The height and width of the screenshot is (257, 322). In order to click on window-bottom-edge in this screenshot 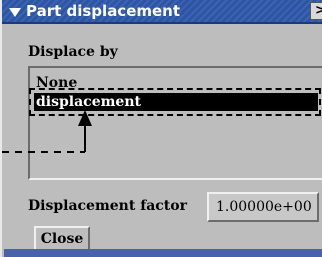, I will do `click(163, 253)`.